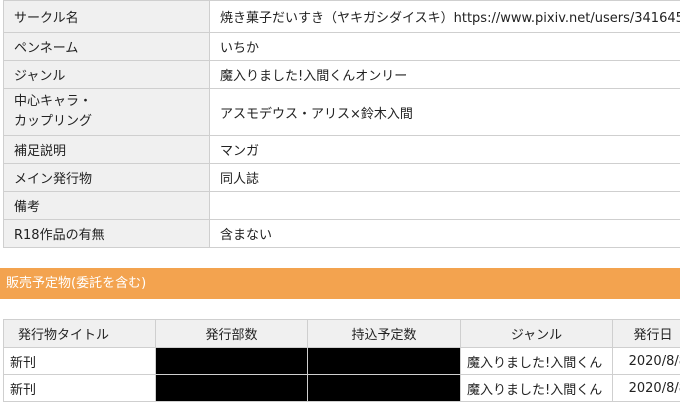  Describe the element at coordinates (79, 333) in the screenshot. I see `col-publication-title: 発行物タイトル` at that location.